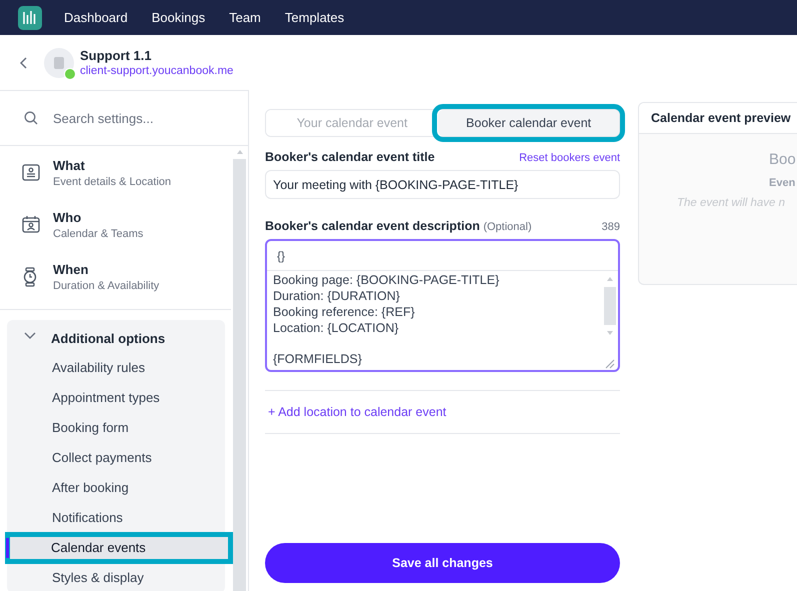 This screenshot has height=591, width=797. Describe the element at coordinates (281, 255) in the screenshot. I see `variables-button: {}` at that location.